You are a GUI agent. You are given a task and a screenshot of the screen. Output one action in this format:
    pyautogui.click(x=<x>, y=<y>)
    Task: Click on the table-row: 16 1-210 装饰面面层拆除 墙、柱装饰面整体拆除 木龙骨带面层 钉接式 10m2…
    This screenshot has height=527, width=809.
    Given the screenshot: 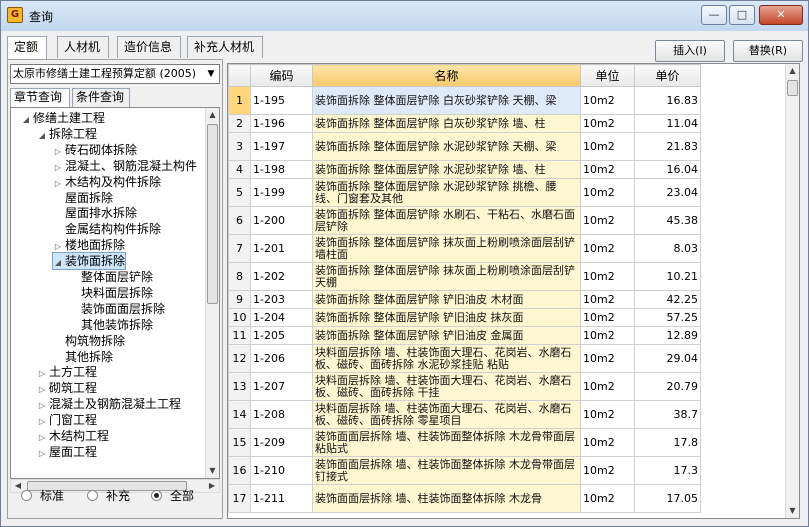 What is the action you would take?
    pyautogui.click(x=464, y=470)
    